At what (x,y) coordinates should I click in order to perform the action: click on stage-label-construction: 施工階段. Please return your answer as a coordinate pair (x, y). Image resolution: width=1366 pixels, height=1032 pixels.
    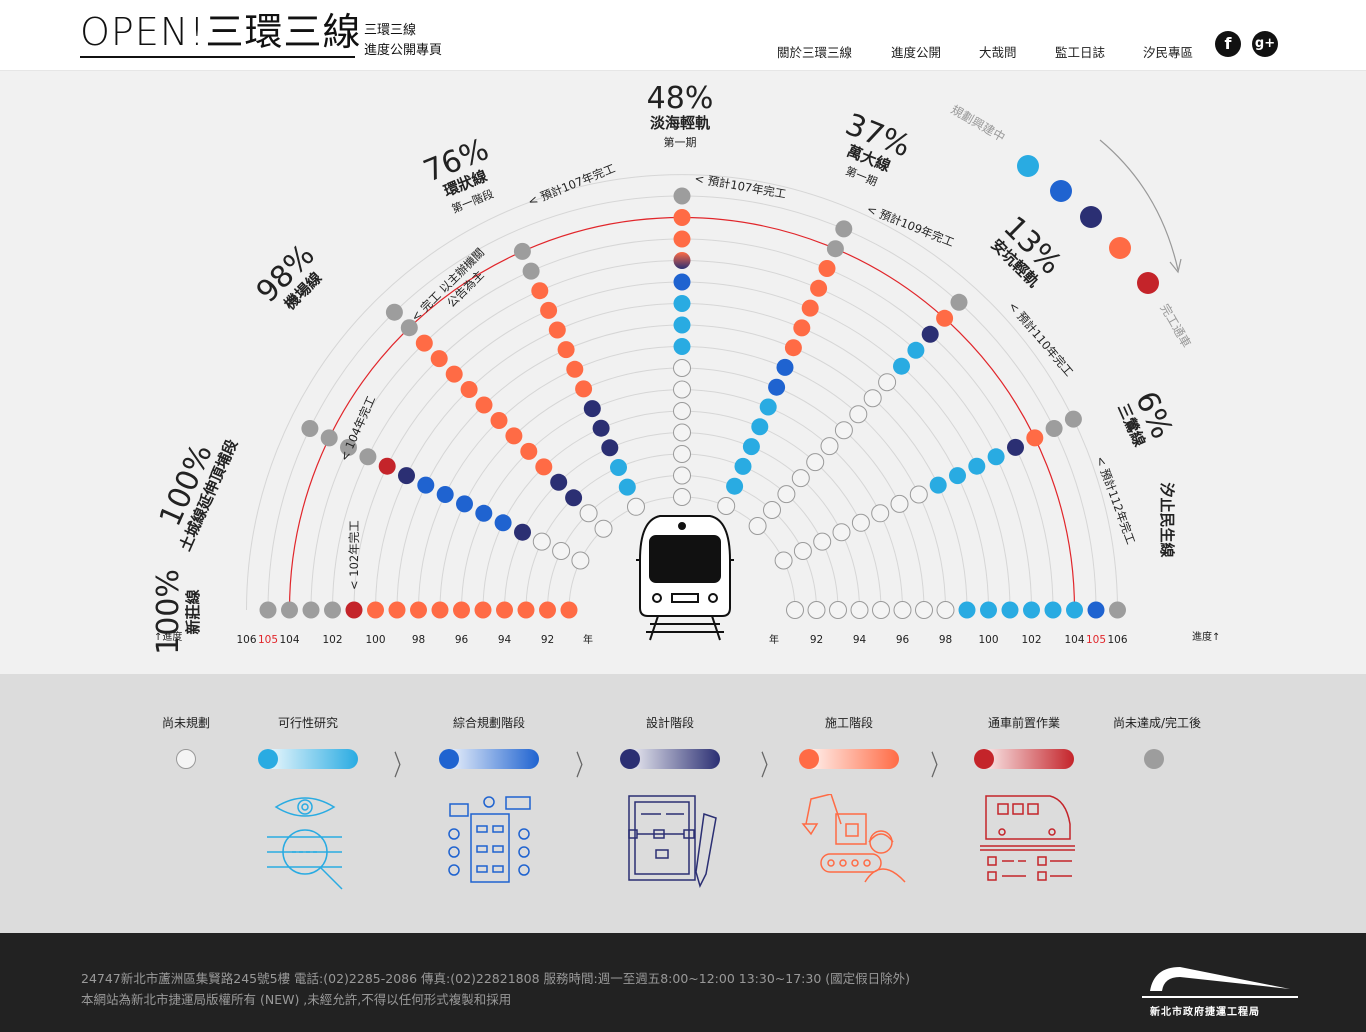
    Looking at the image, I should click on (849, 723).